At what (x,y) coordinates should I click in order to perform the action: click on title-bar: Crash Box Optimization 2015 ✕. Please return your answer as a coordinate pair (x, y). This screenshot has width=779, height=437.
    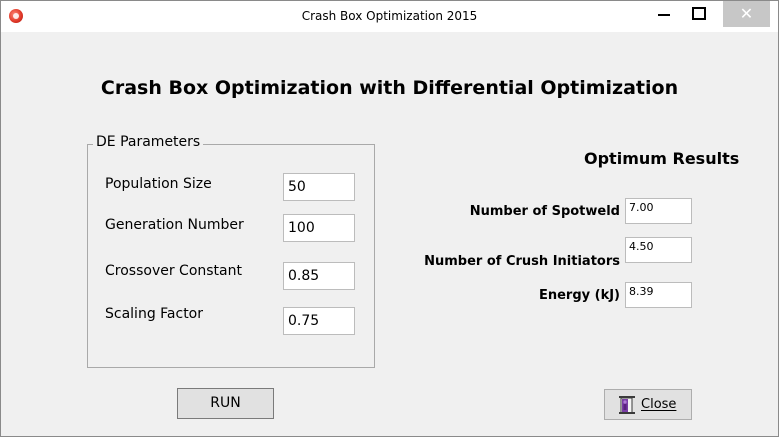
    Looking at the image, I should click on (389, 16).